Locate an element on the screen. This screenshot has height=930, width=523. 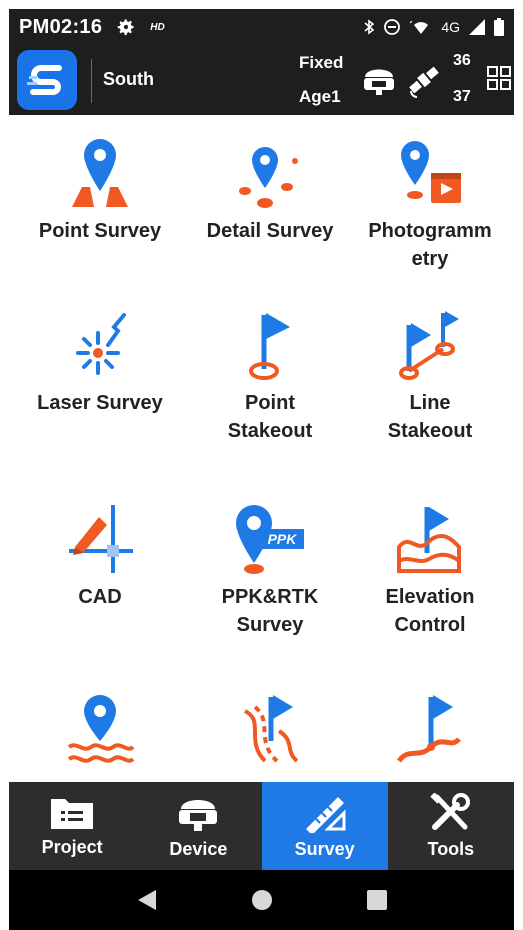
tile-line-stakeout: Line Stakeout is located at coordinates (430, 373).